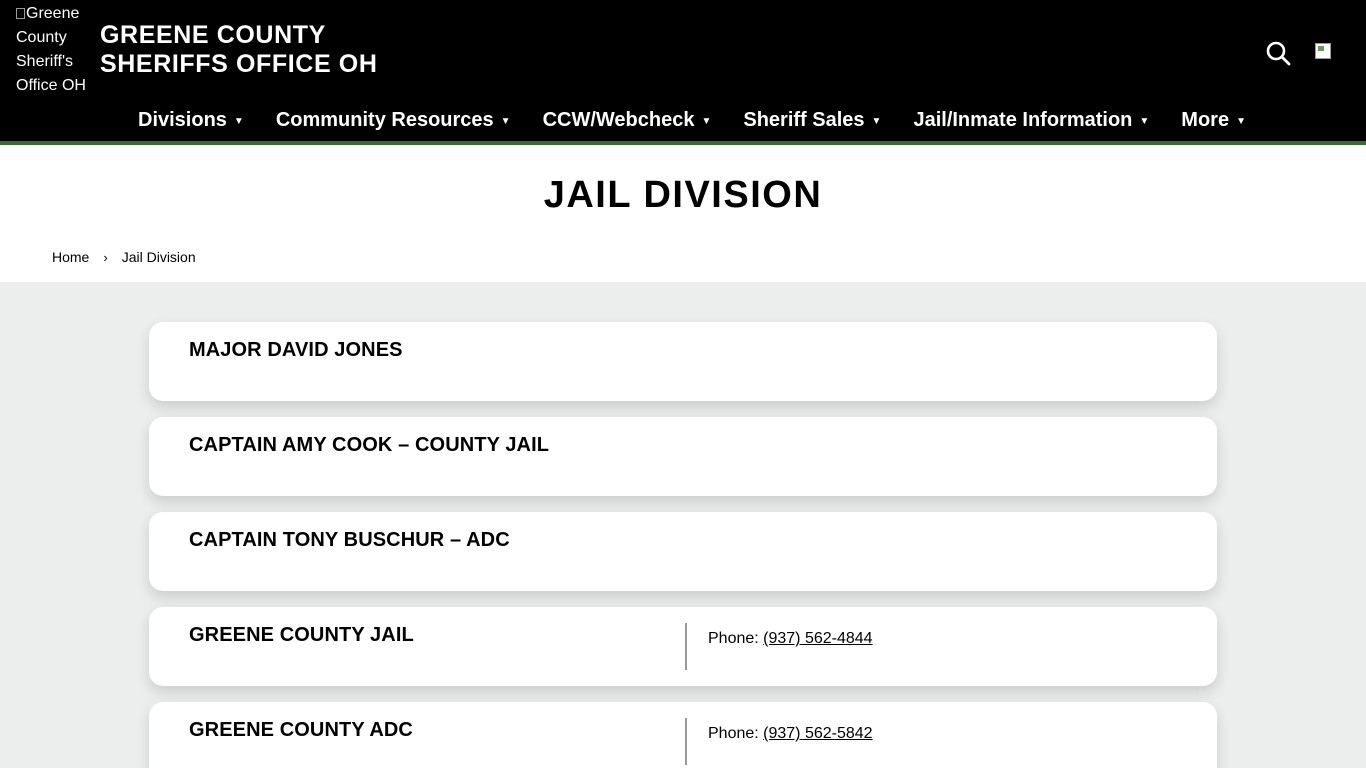 This screenshot has width=1366, height=768. Describe the element at coordinates (683, 361) in the screenshot. I see `accordion-card-major-david-jones: MAJOR DAVID JONES` at that location.